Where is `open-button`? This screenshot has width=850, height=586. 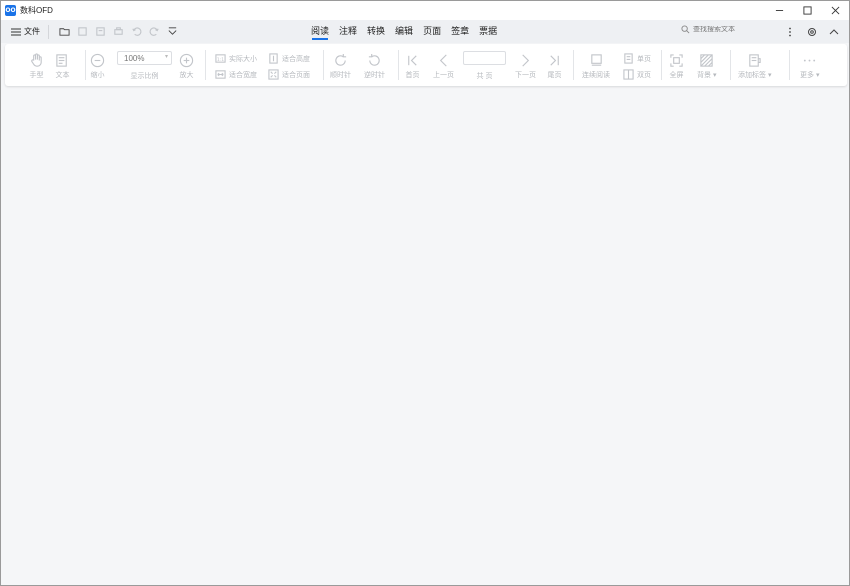
open-button is located at coordinates (64, 32).